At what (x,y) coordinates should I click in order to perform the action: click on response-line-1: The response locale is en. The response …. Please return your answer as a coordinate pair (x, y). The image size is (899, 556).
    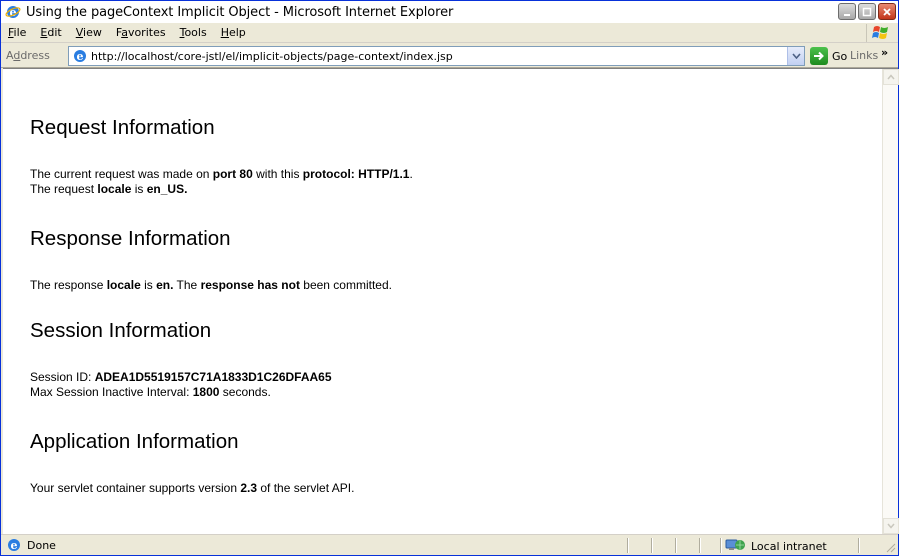
    Looking at the image, I should click on (211, 285).